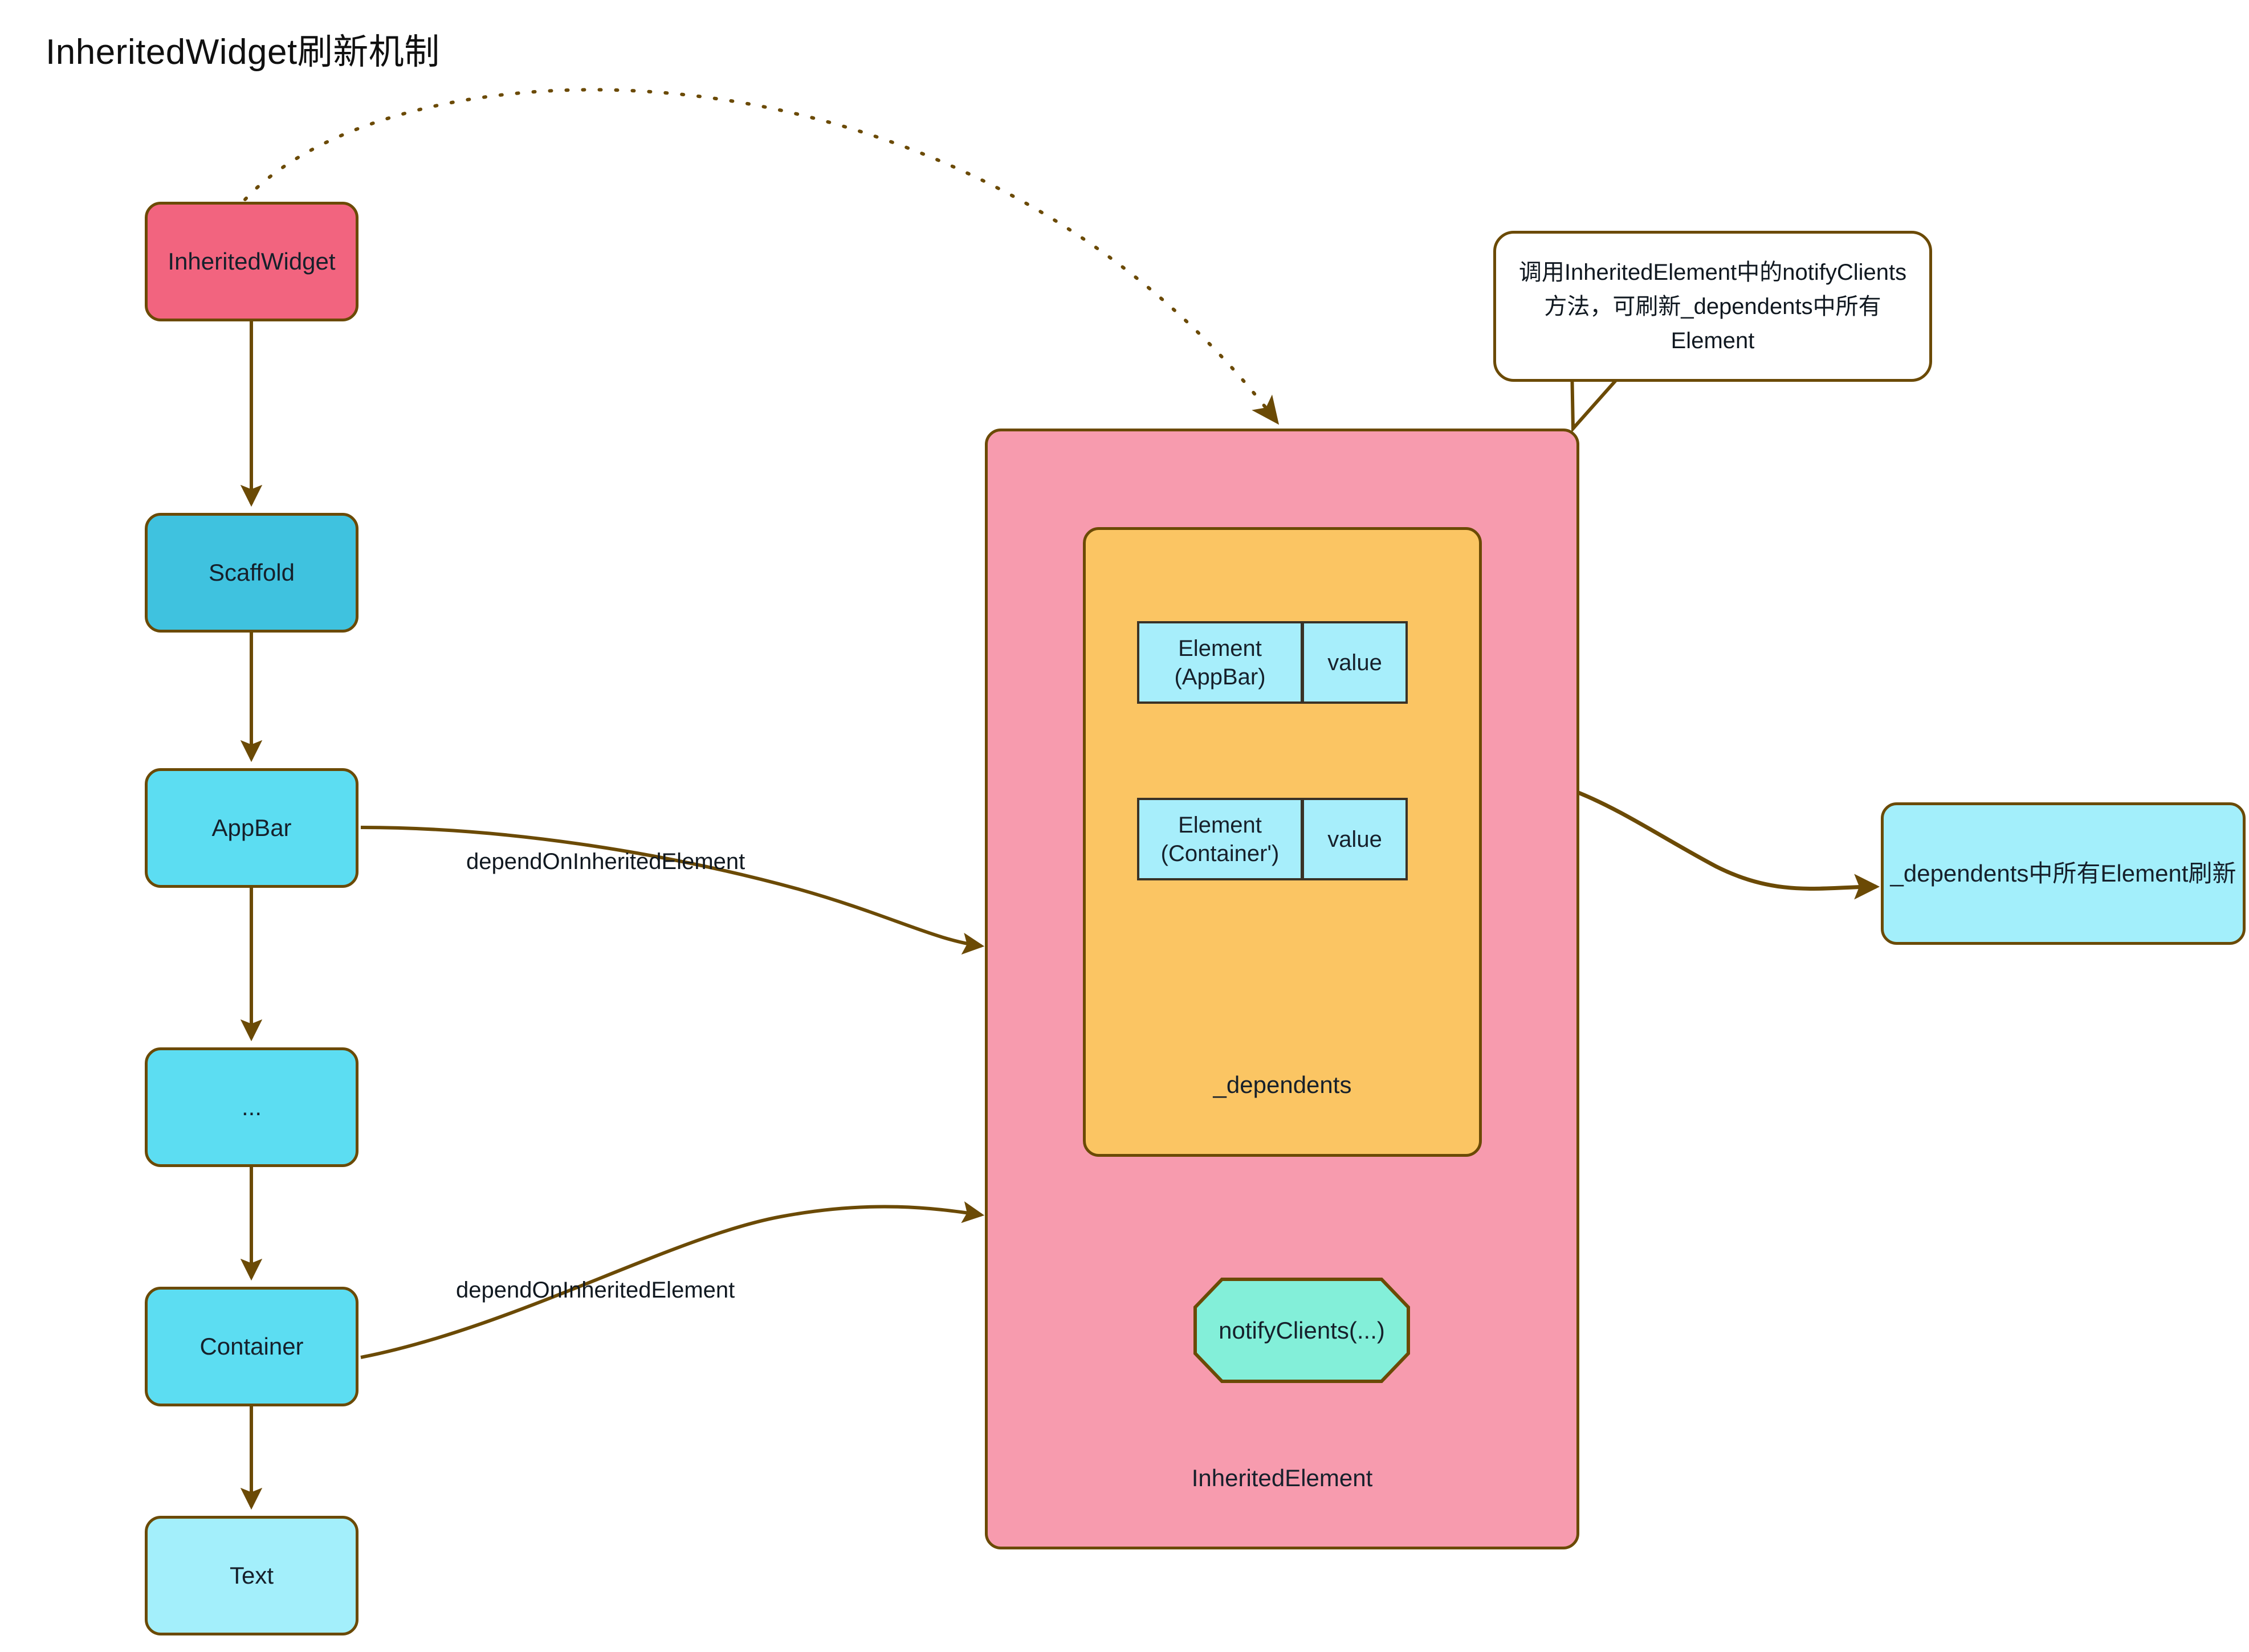 The height and width of the screenshot is (1652, 2249). What do you see at coordinates (606, 861) in the screenshot?
I see `edge-label-depend-on-inherited-element-appbar: dependOnInheritedElement` at bounding box center [606, 861].